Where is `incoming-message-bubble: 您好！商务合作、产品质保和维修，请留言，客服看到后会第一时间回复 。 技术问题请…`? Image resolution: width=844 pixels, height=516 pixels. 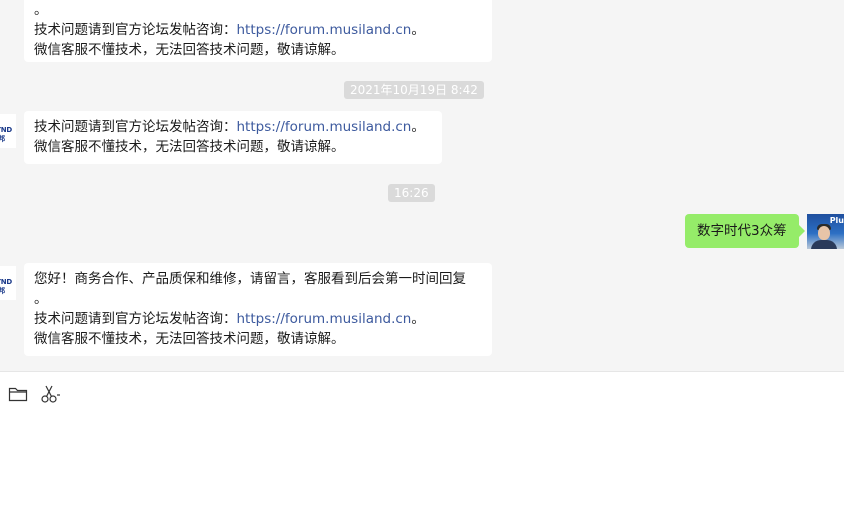
incoming-message-bubble: 您好！商务合作、产品质保和维修，请留言，客服看到后会第一时间回复 。 技术问题请… is located at coordinates (258, 309).